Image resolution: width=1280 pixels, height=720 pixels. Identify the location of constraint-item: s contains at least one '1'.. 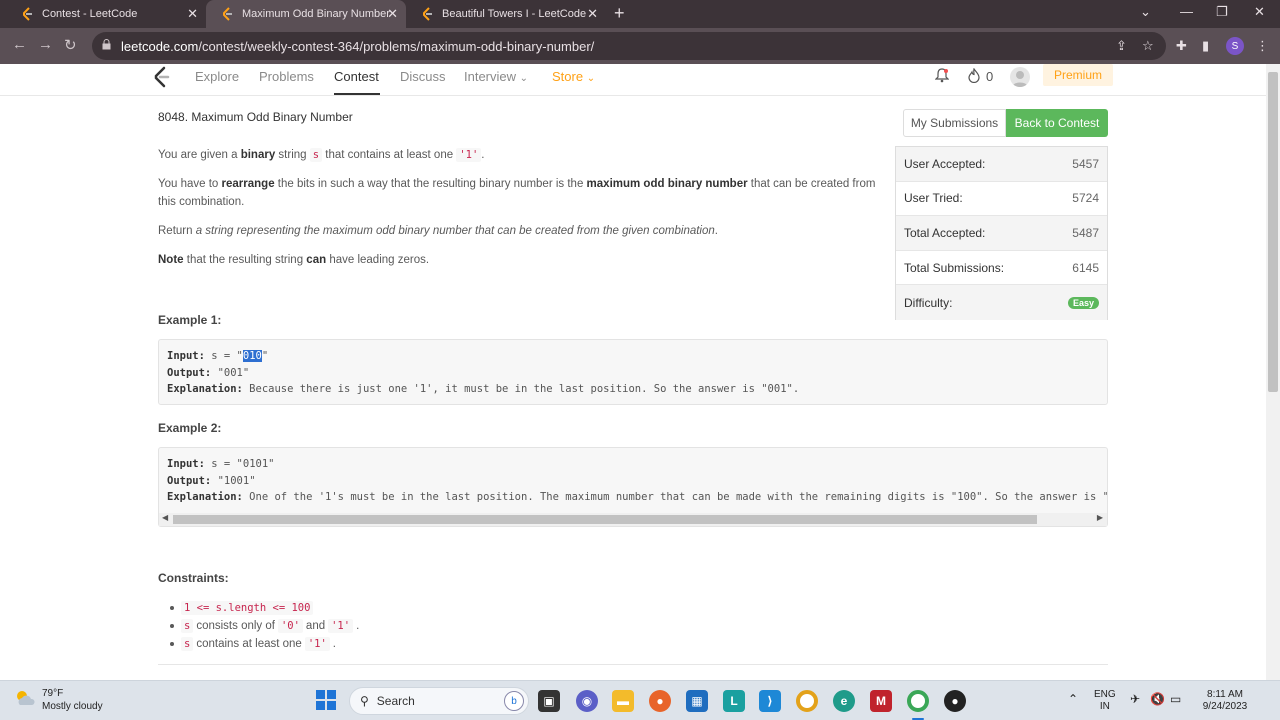
(264, 644).